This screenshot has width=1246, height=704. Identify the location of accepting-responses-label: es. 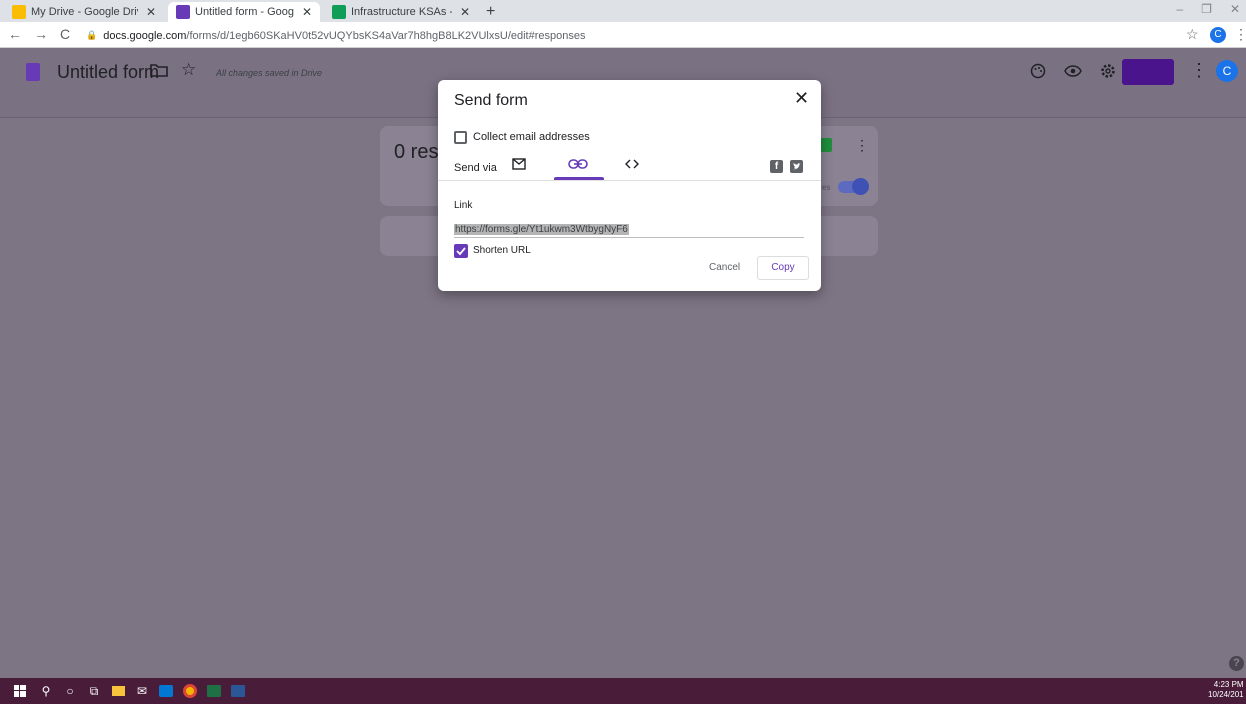
(826, 187).